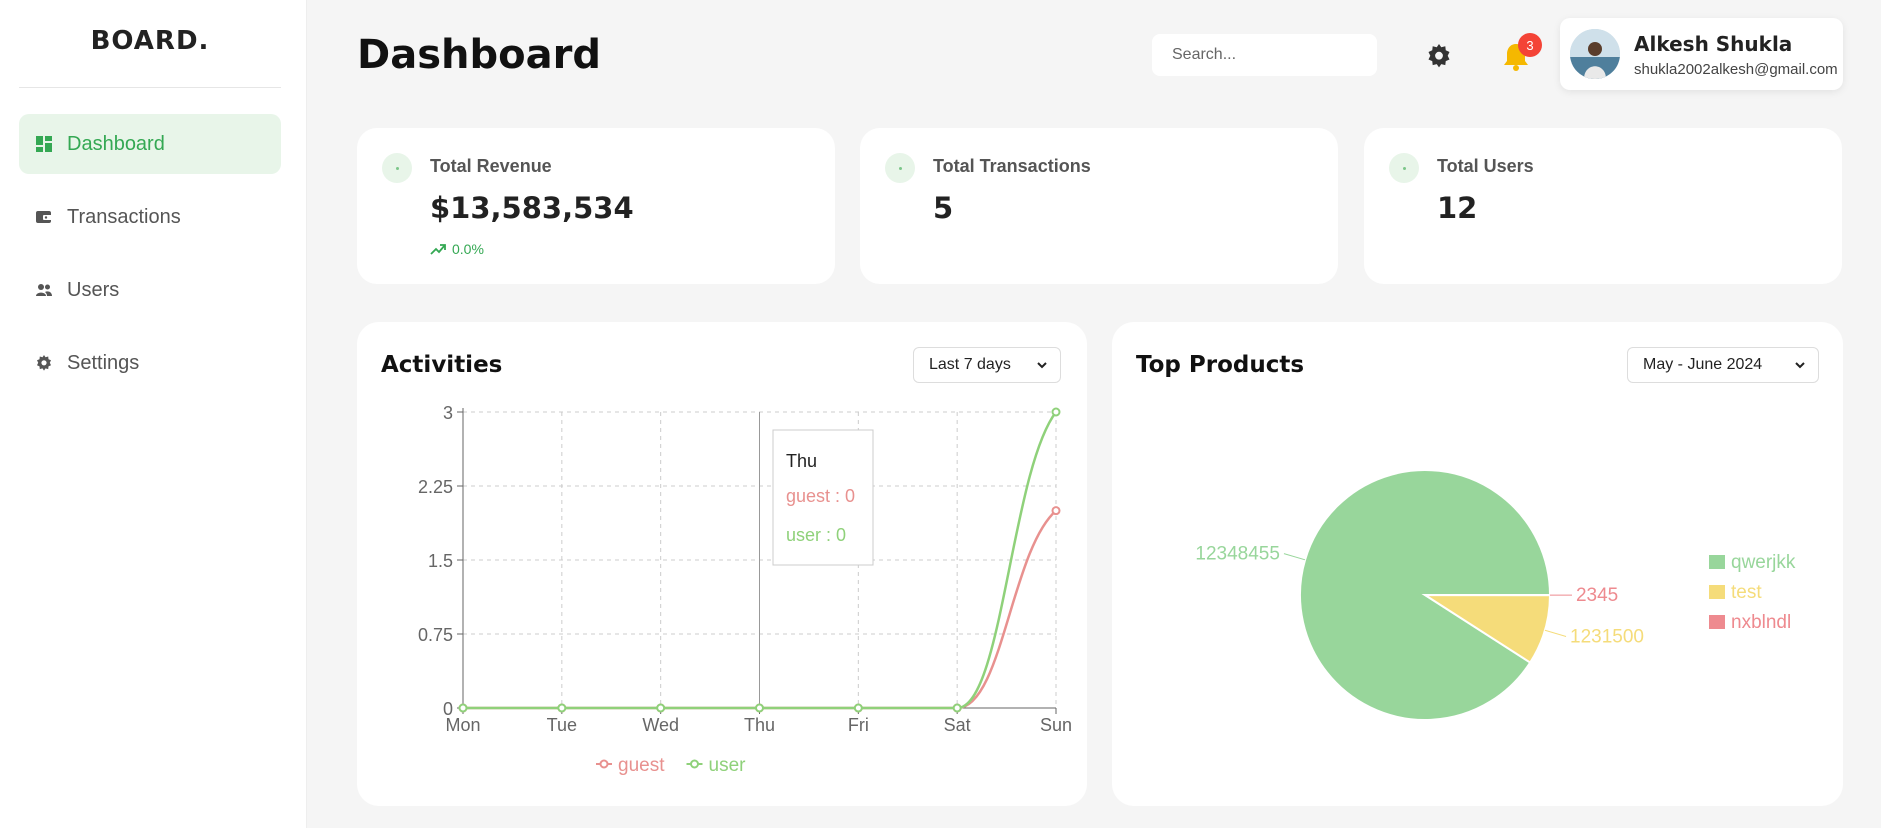 This screenshot has height=828, width=1881. I want to click on profile-card: Alkesh Shukla shukla2002alkesh@gmail.com, so click(1701, 54).